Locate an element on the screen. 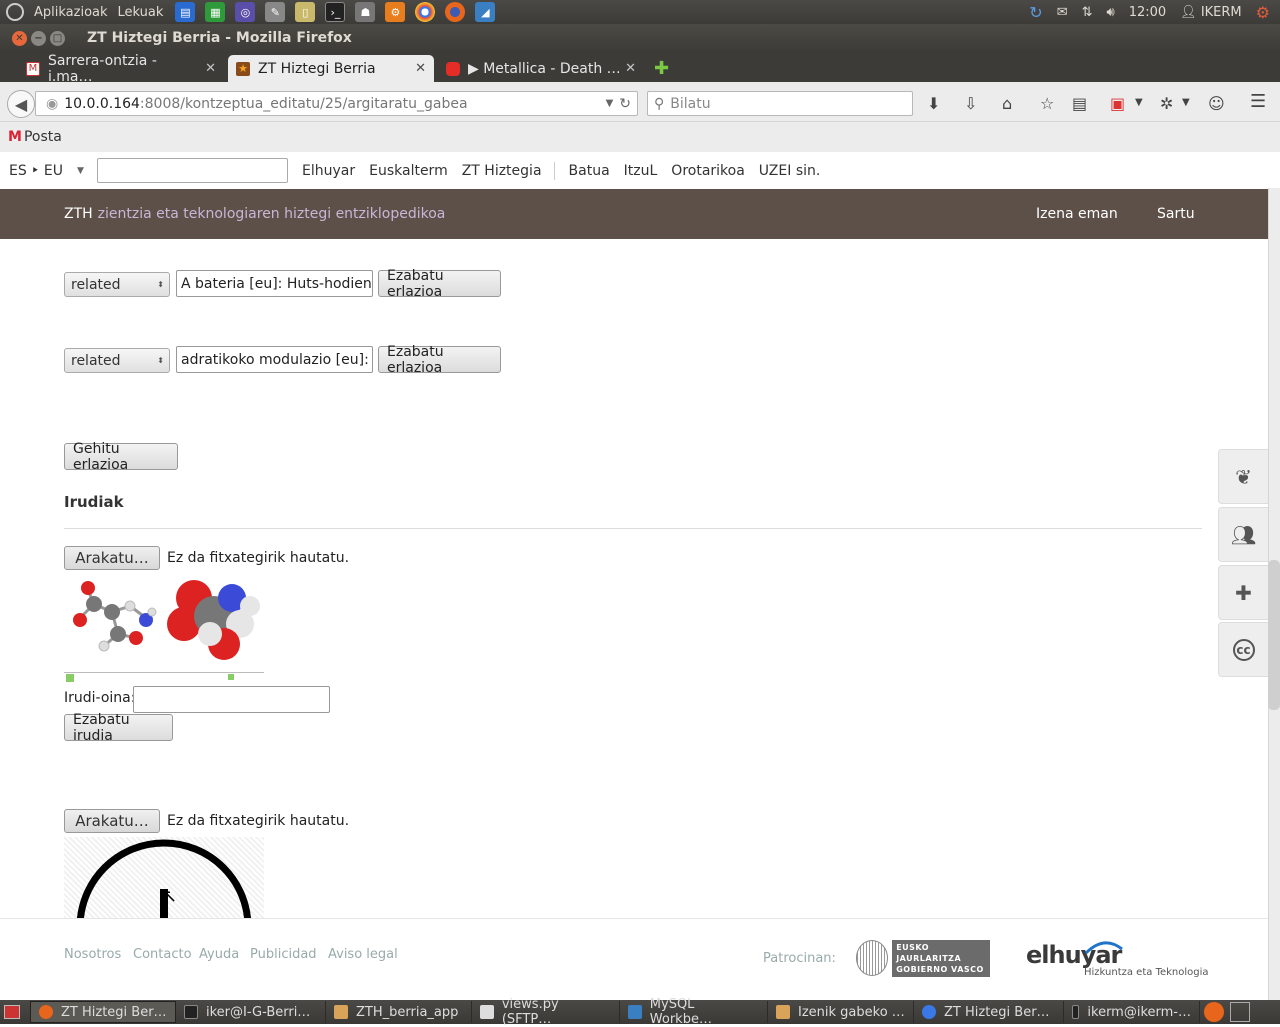  downloads-icon: ⇩ is located at coordinates (970, 103).